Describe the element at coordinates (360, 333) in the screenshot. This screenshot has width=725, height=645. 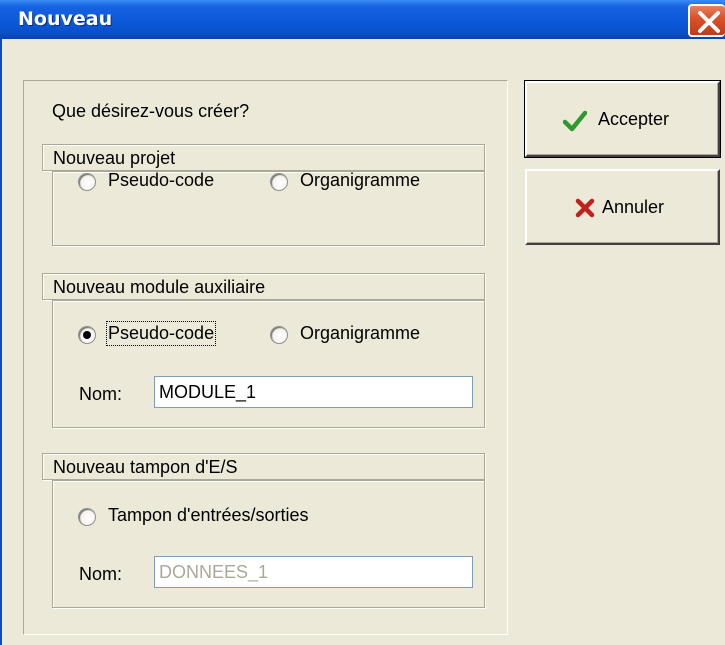
I see `module-organigramme-label: Organigramme` at that location.